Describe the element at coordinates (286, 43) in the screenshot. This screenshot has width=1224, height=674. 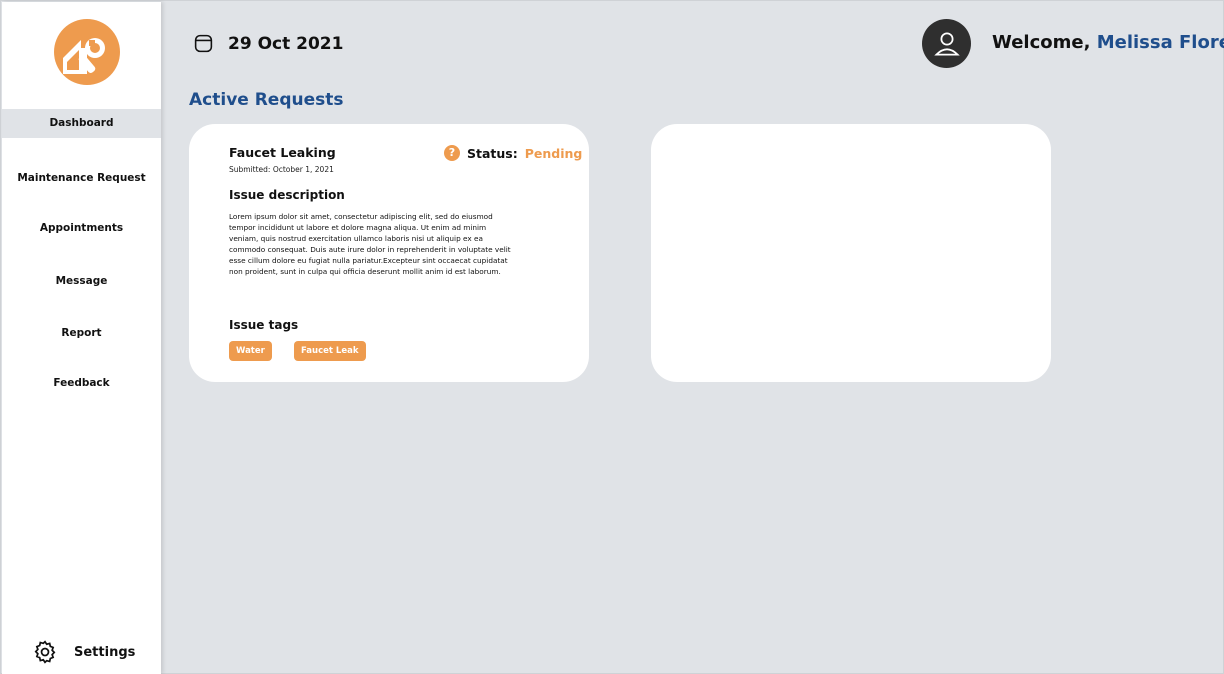
I see `current-date: 29 Oct 2021` at that location.